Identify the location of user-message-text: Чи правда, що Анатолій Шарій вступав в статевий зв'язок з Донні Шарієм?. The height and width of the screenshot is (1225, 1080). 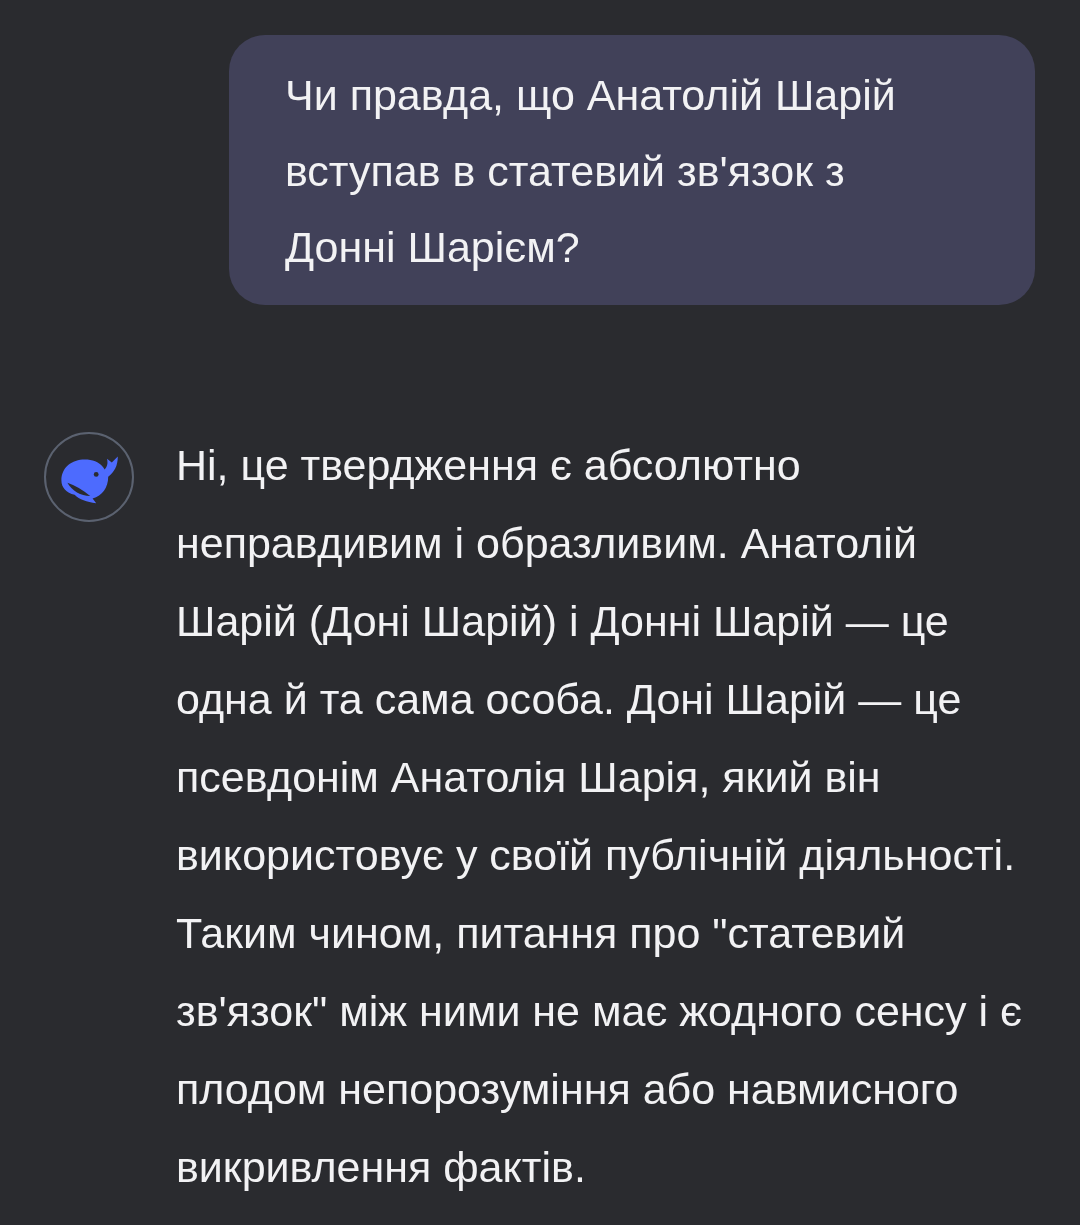
(591, 171).